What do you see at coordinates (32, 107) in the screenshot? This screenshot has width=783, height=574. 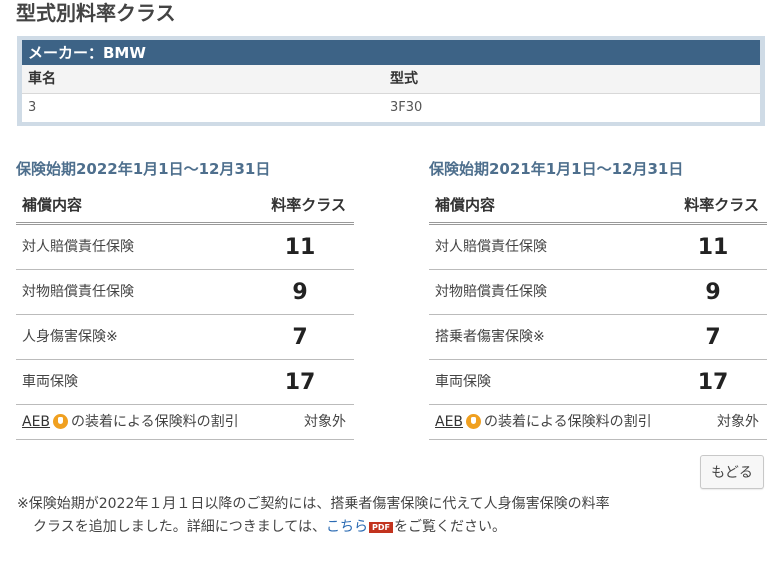 I see `car-name-value: 3` at bounding box center [32, 107].